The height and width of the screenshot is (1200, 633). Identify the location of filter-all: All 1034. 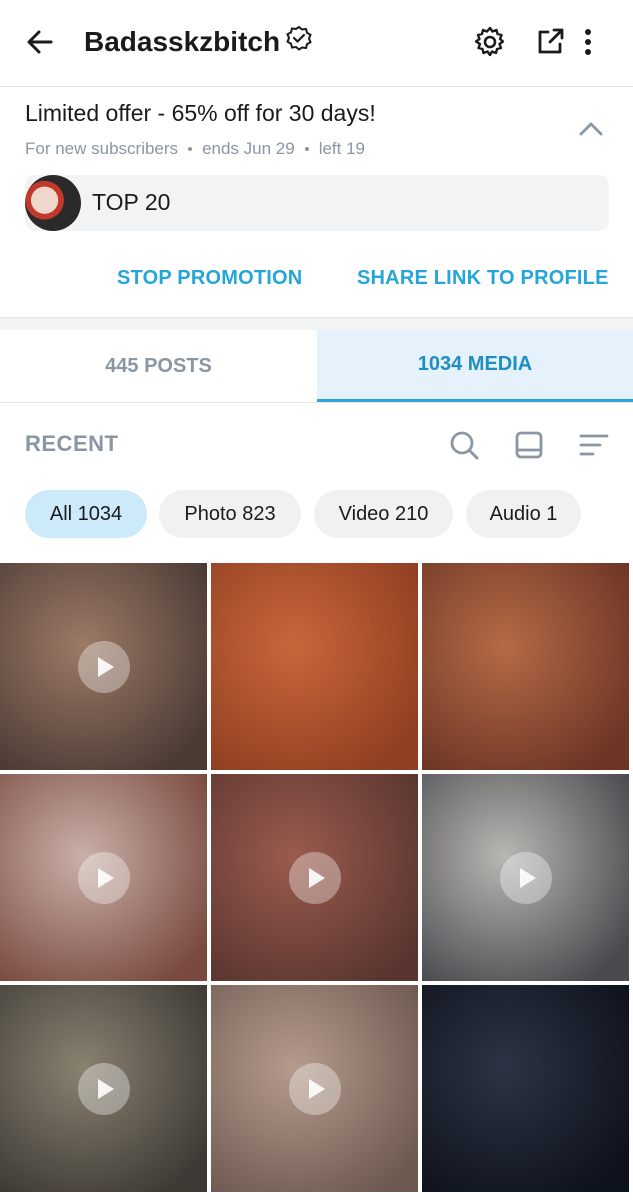
(86, 514).